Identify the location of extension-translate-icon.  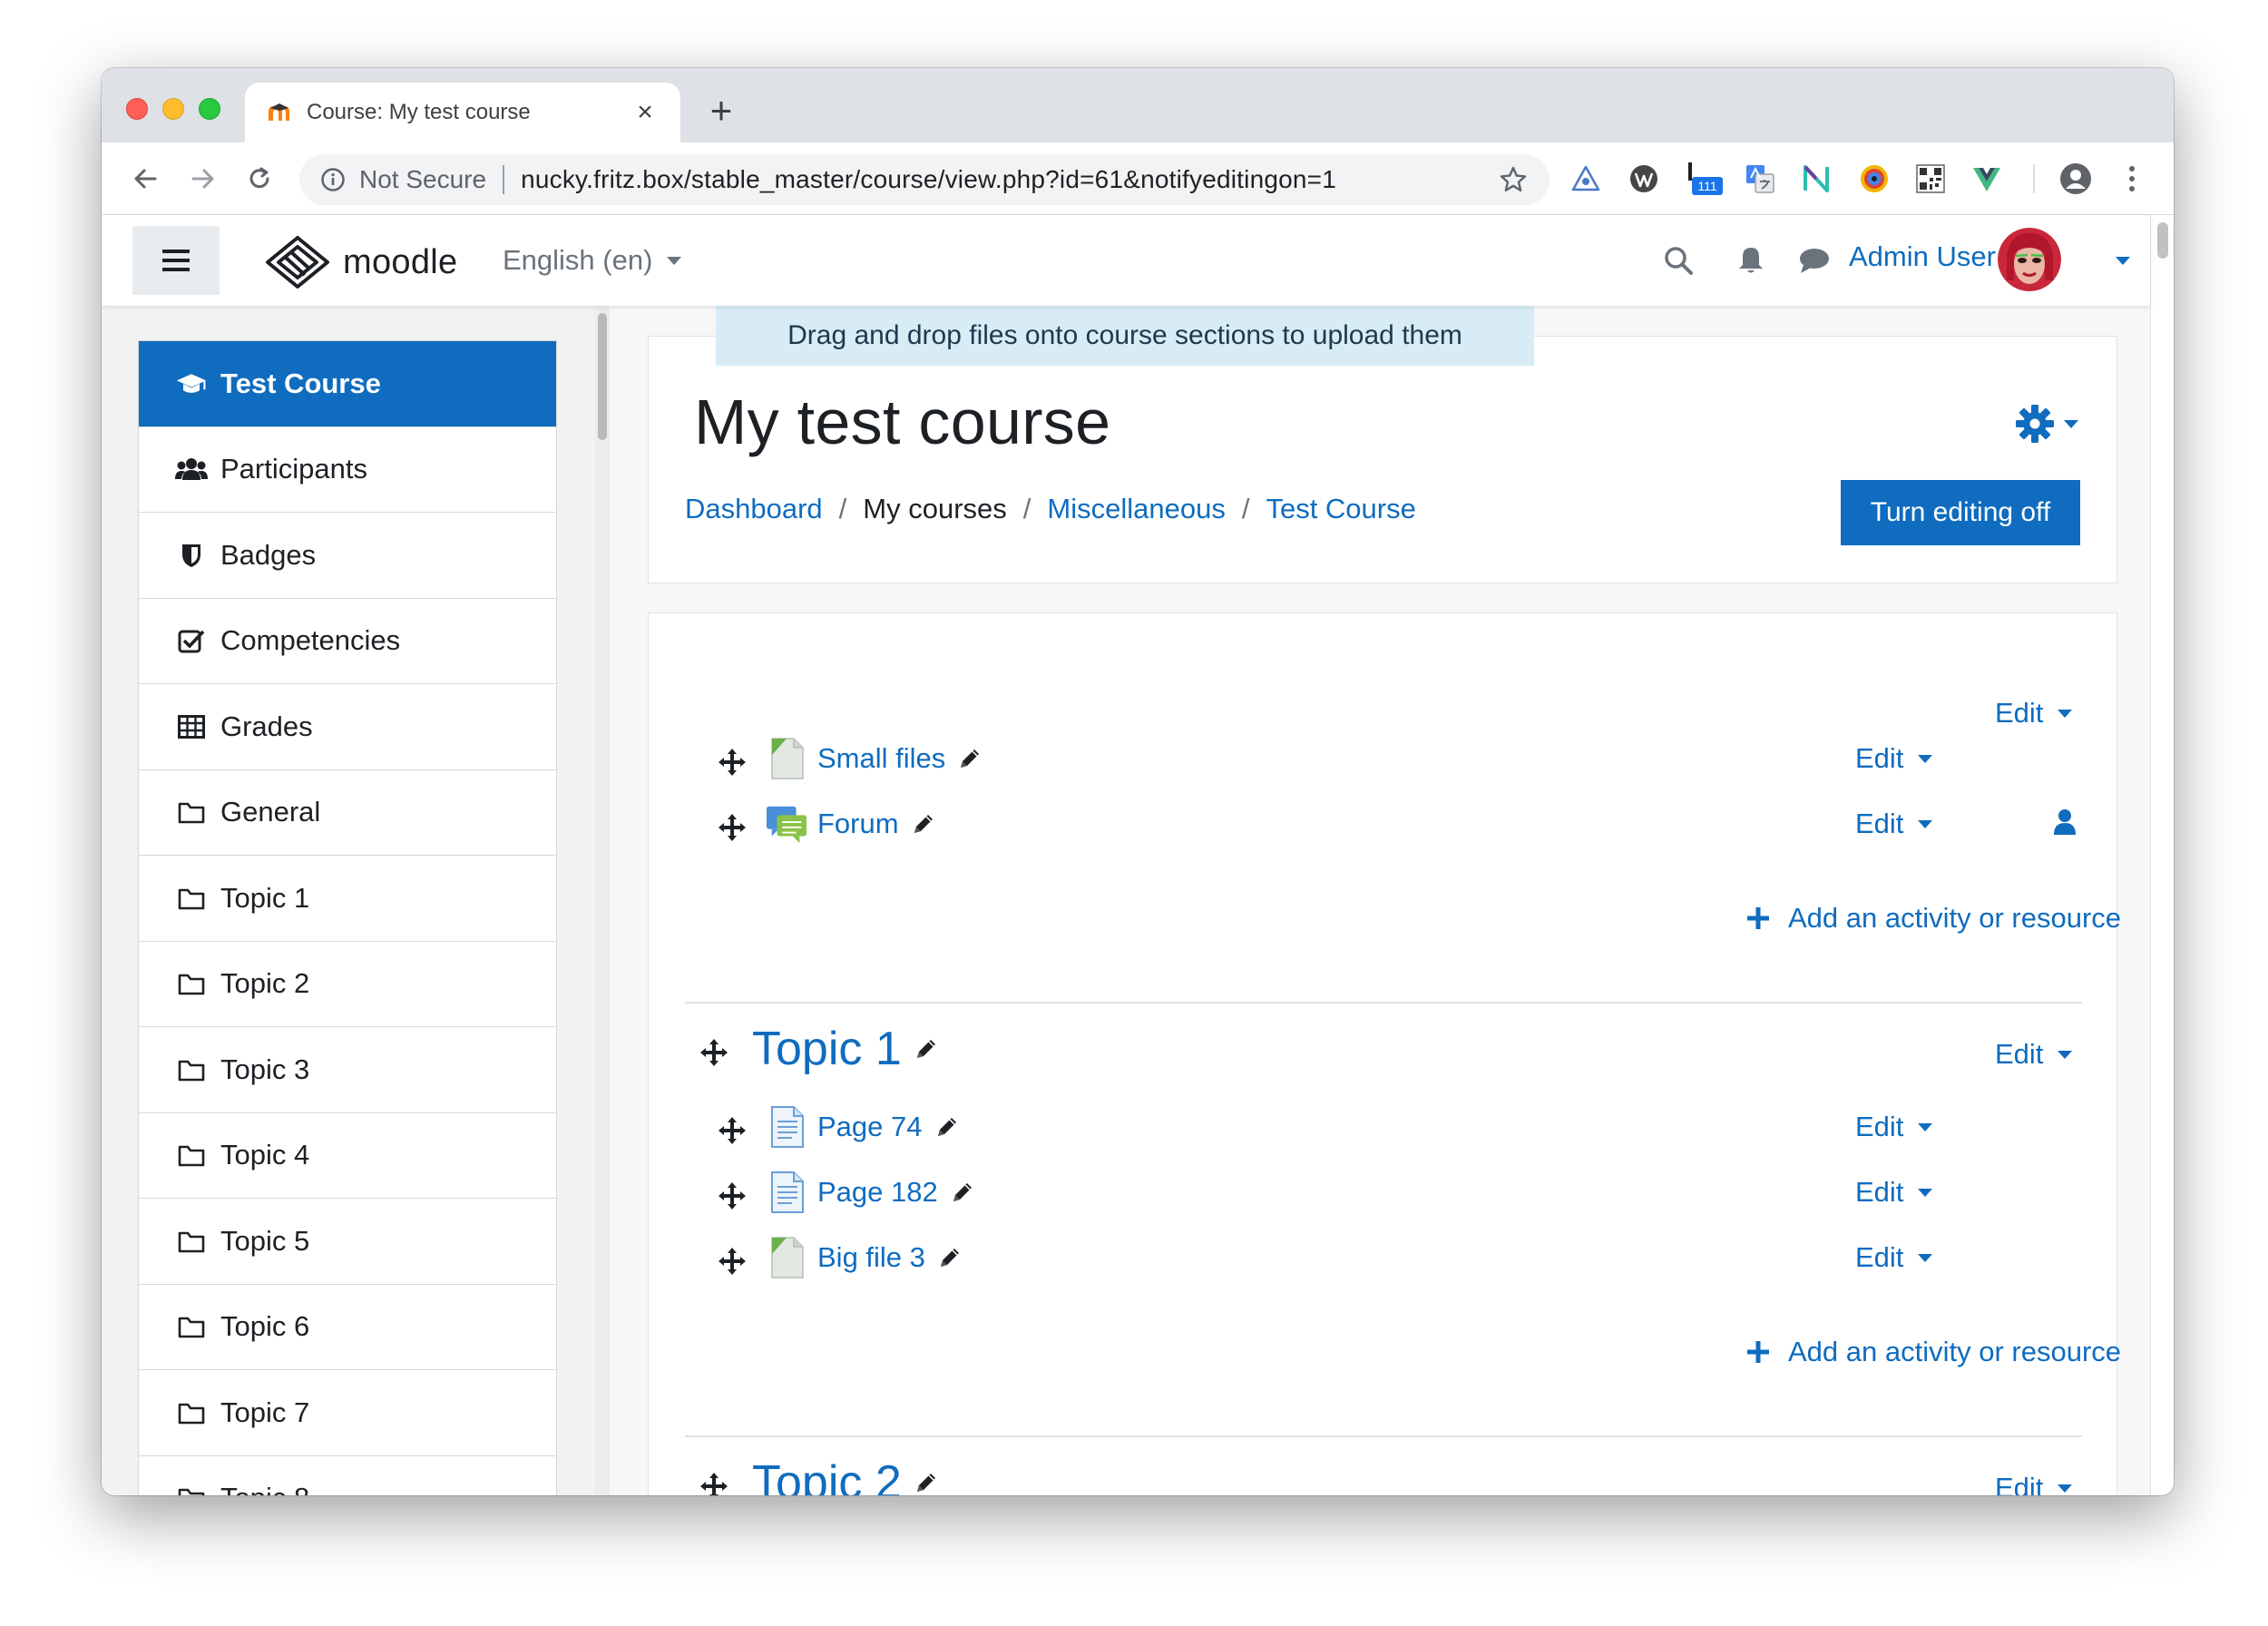
(1760, 179).